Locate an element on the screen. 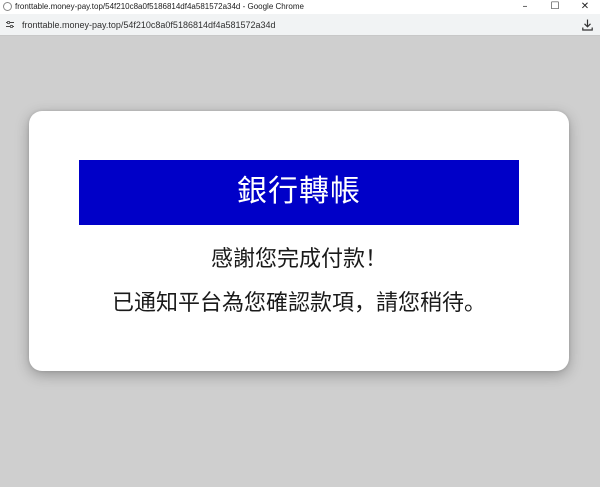  download-icon is located at coordinates (587, 25).